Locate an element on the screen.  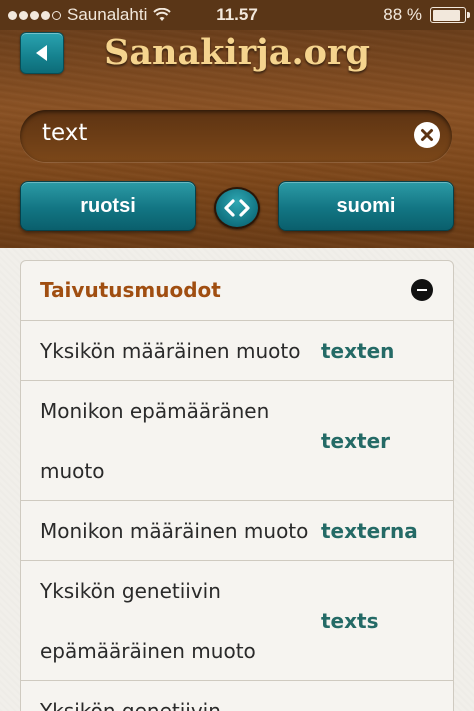
form-label: Yksikön määräinen muoto is located at coordinates (170, 351).